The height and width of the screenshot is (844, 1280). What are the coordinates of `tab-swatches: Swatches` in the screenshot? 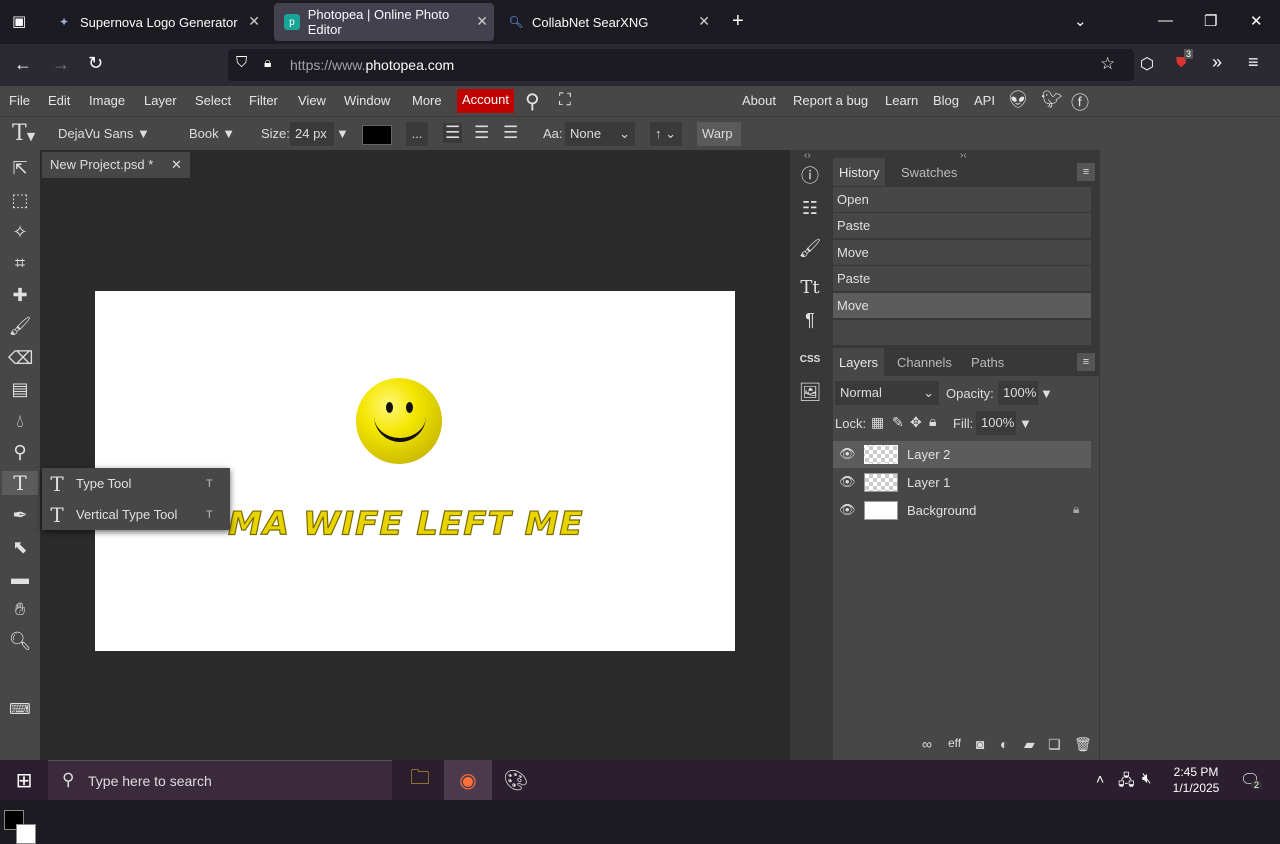 It's located at (929, 172).